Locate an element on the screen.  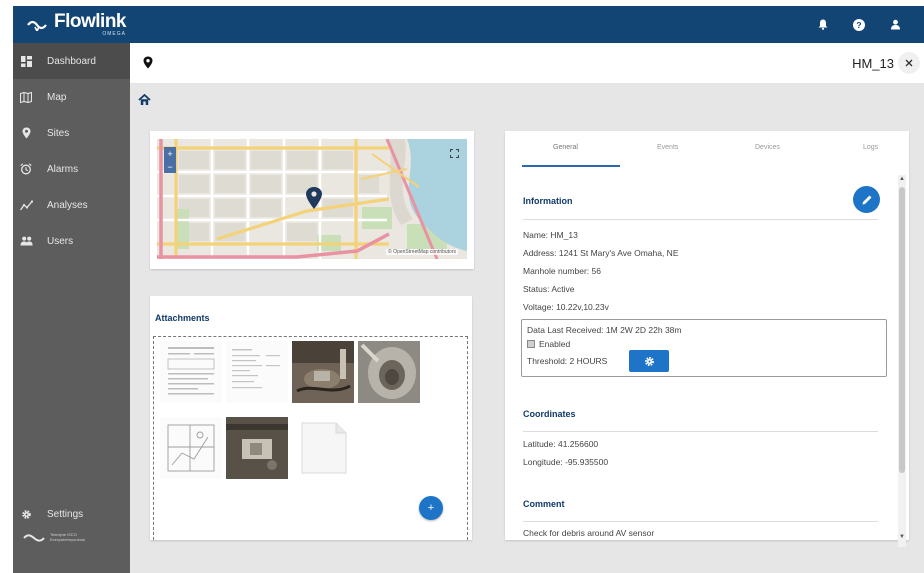
map-card: + − © OpenStreetMap contributors is located at coordinates (312, 200).